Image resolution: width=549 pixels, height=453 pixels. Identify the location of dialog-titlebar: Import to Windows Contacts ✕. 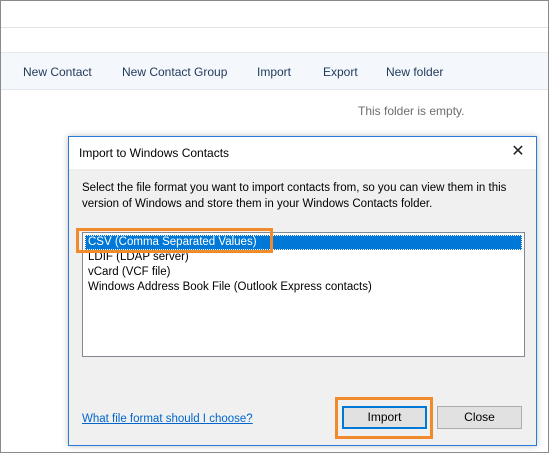
(302, 153).